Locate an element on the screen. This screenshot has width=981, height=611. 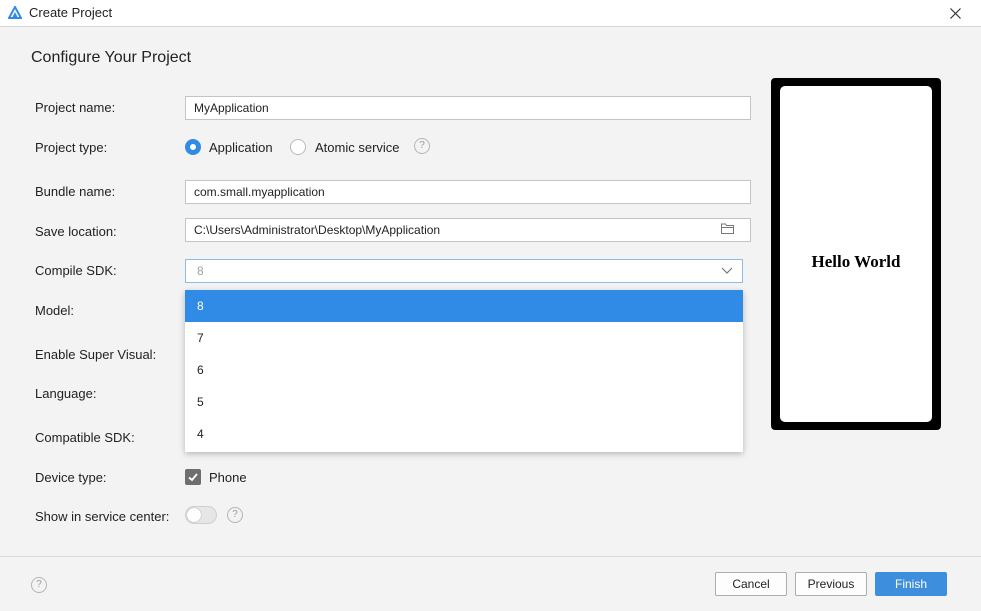
language-label: Language: is located at coordinates (66, 393).